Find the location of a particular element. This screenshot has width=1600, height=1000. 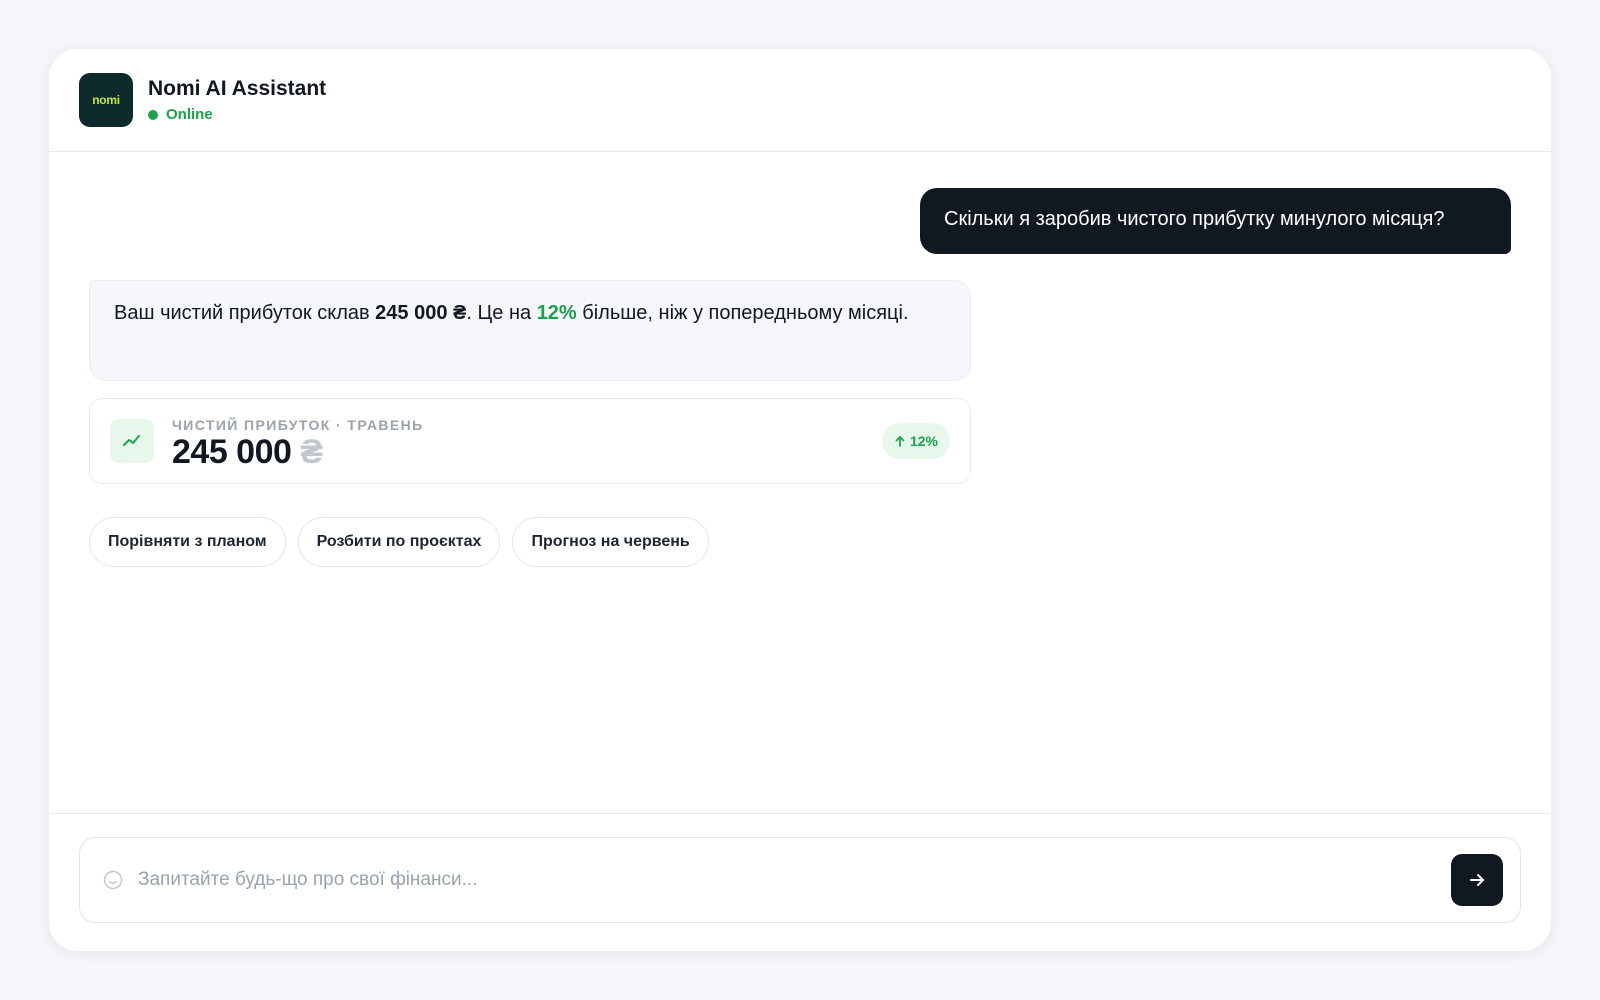

suggestion-compare-plan: Порівняти з планом is located at coordinates (187, 542).